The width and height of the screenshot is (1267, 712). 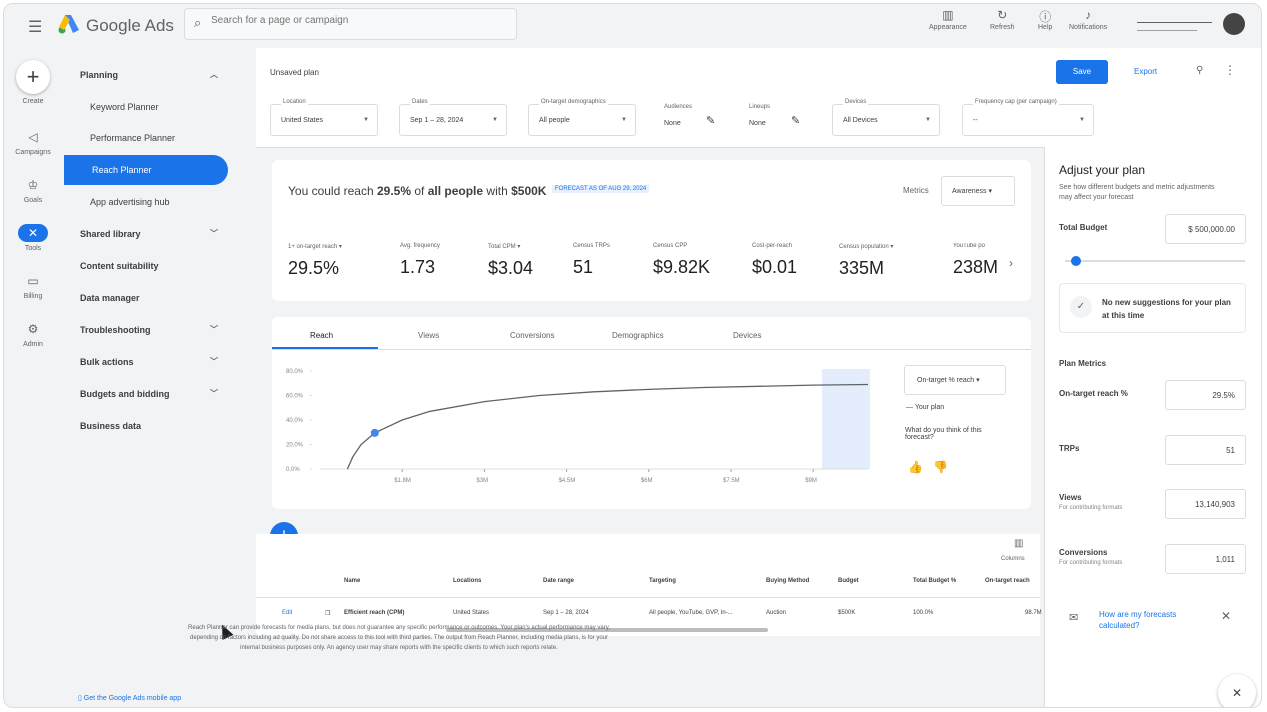 I want to click on tab-demographics: Demographics, so click(x=638, y=335).